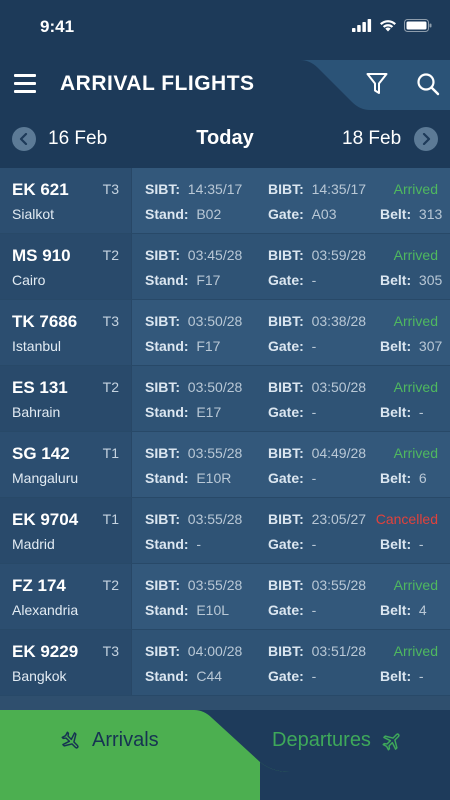  What do you see at coordinates (213, 610) in the screenshot?
I see `stand-value: E10L` at bounding box center [213, 610].